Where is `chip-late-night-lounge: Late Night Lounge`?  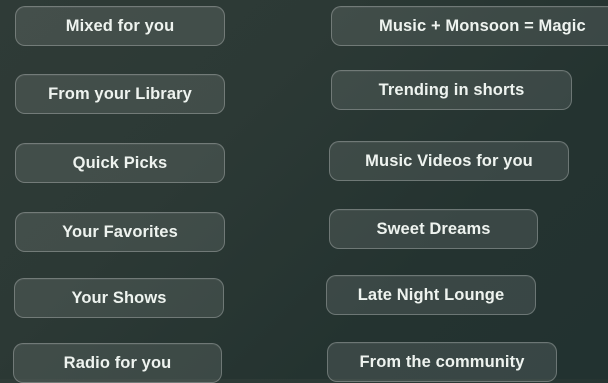
chip-late-night-lounge: Late Night Lounge is located at coordinates (431, 295).